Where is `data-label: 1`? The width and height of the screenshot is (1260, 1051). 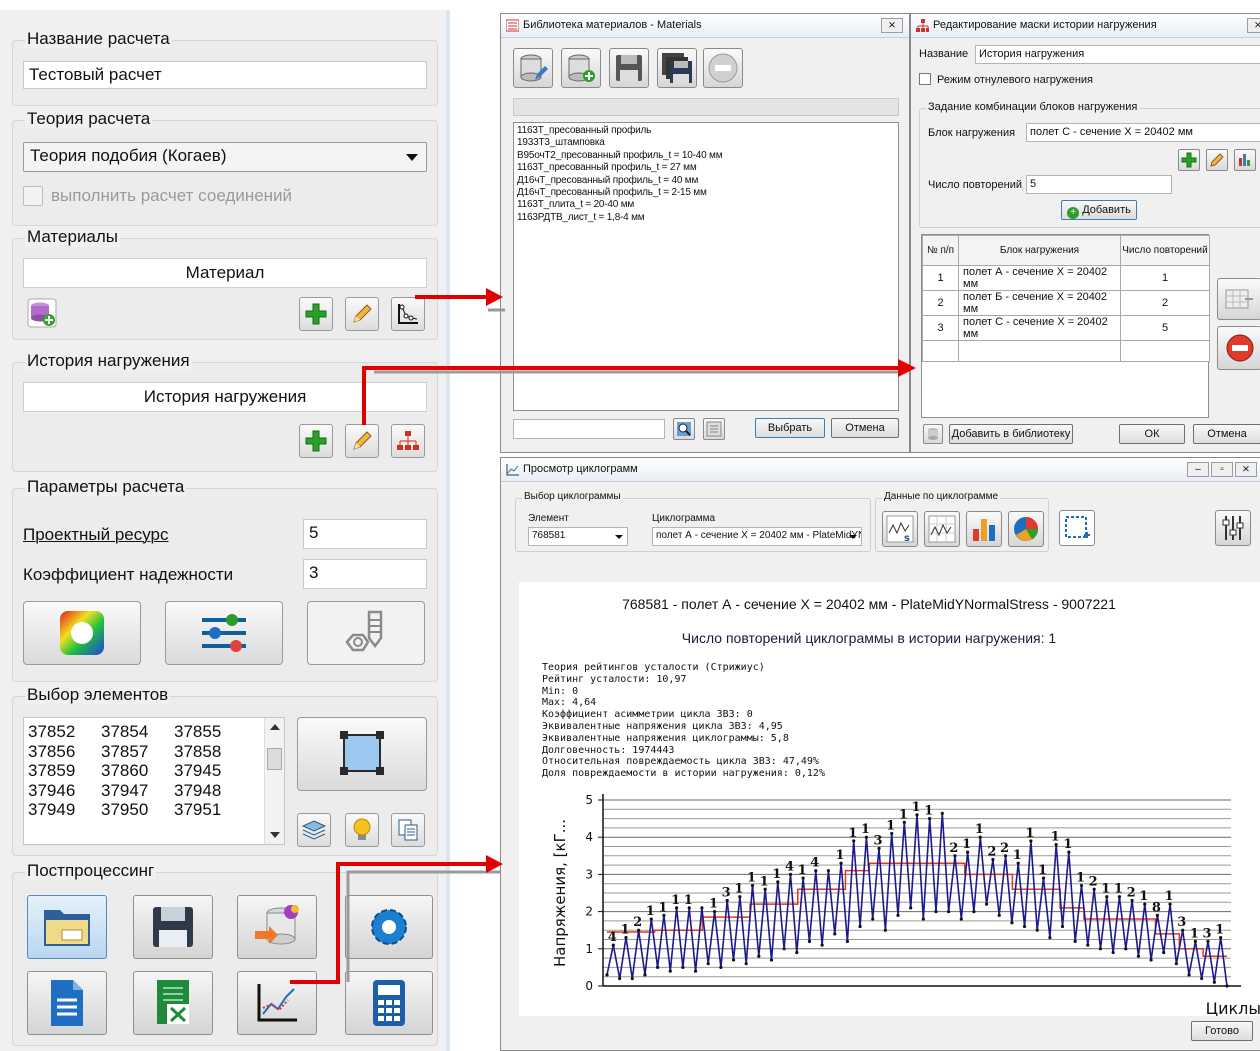 data-label: 1 is located at coordinates (1067, 844).